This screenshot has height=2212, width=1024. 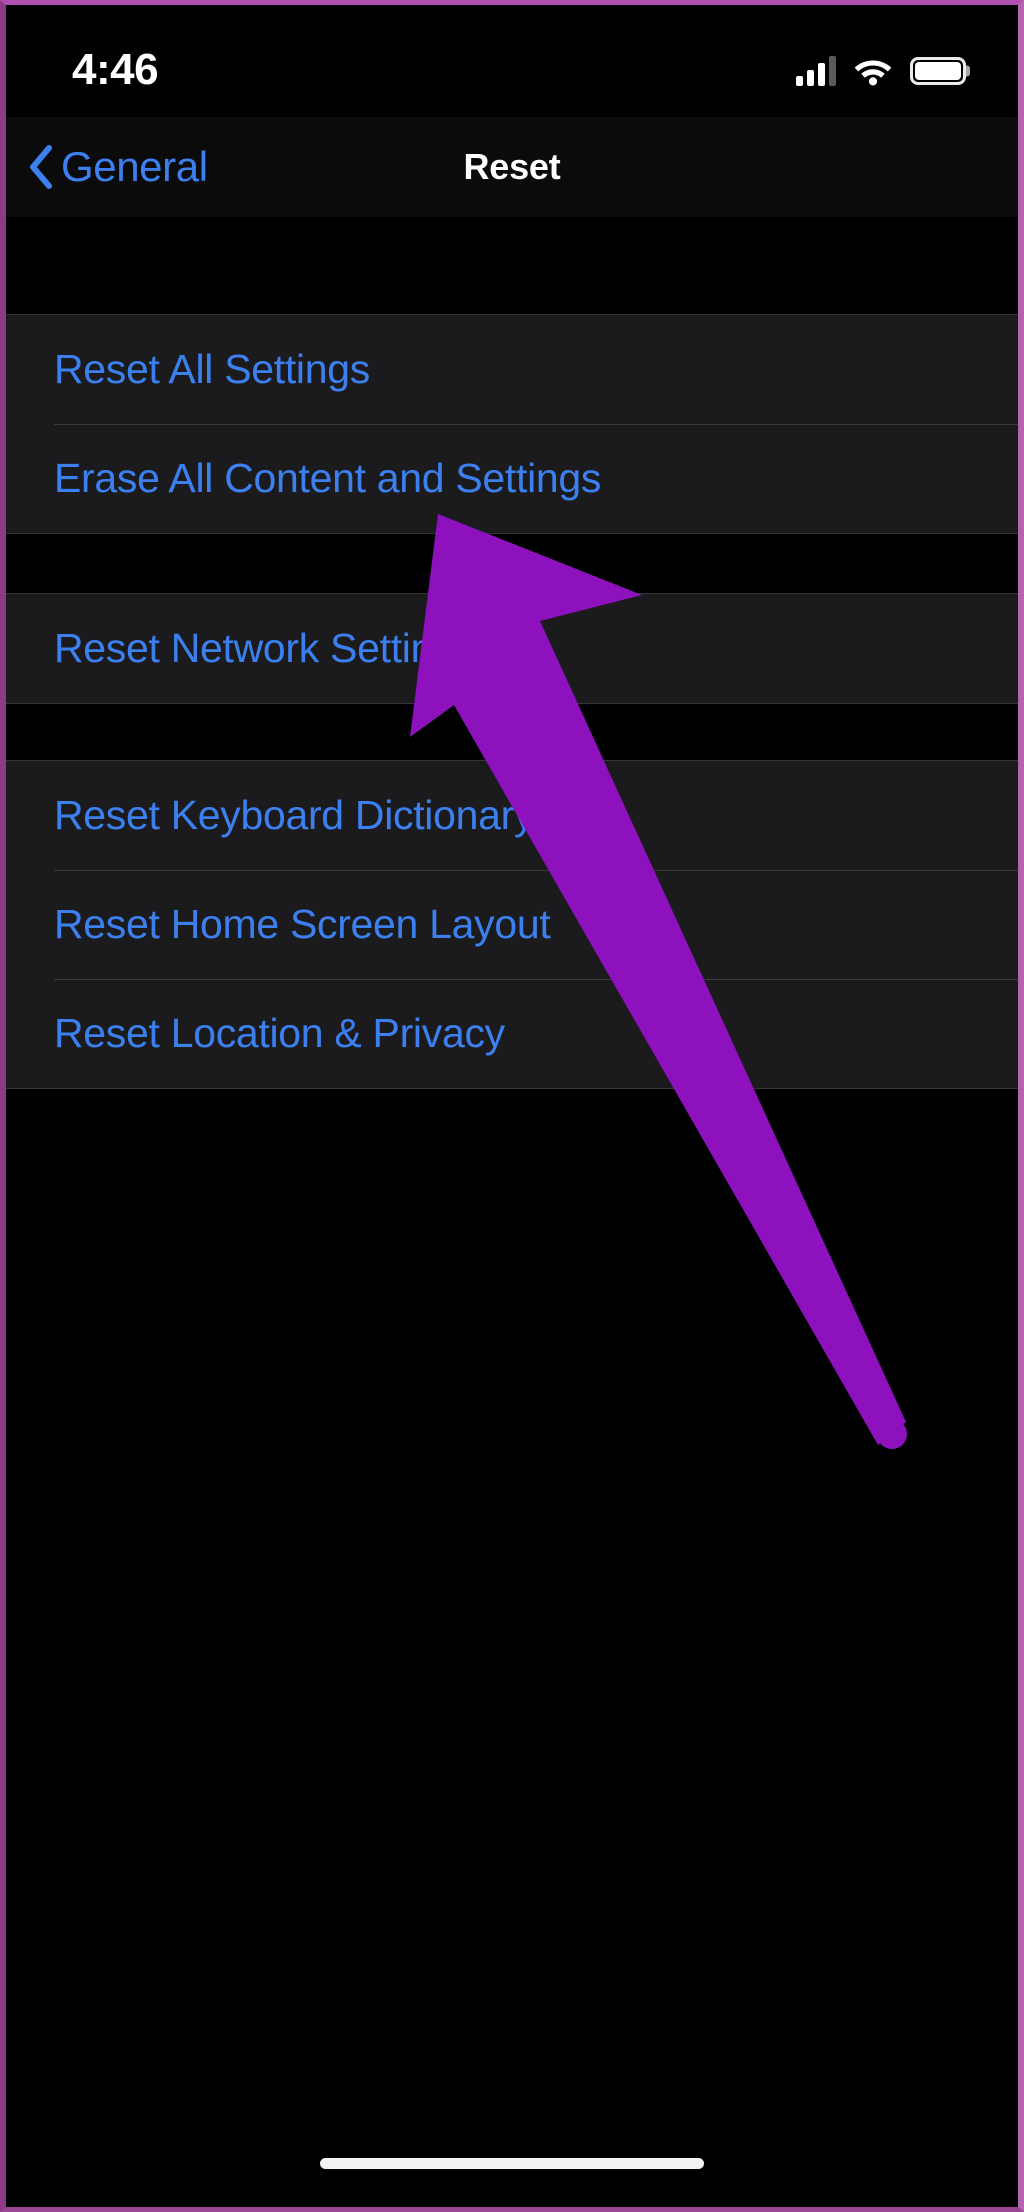 What do you see at coordinates (512, 265) in the screenshot?
I see `spacer-above-first-group` at bounding box center [512, 265].